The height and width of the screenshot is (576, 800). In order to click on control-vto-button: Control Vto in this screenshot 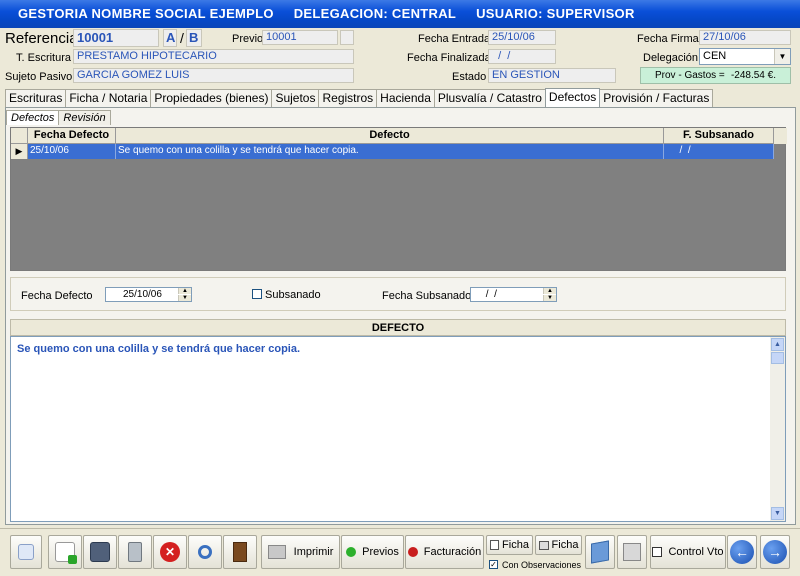, I will do `click(688, 552)`.